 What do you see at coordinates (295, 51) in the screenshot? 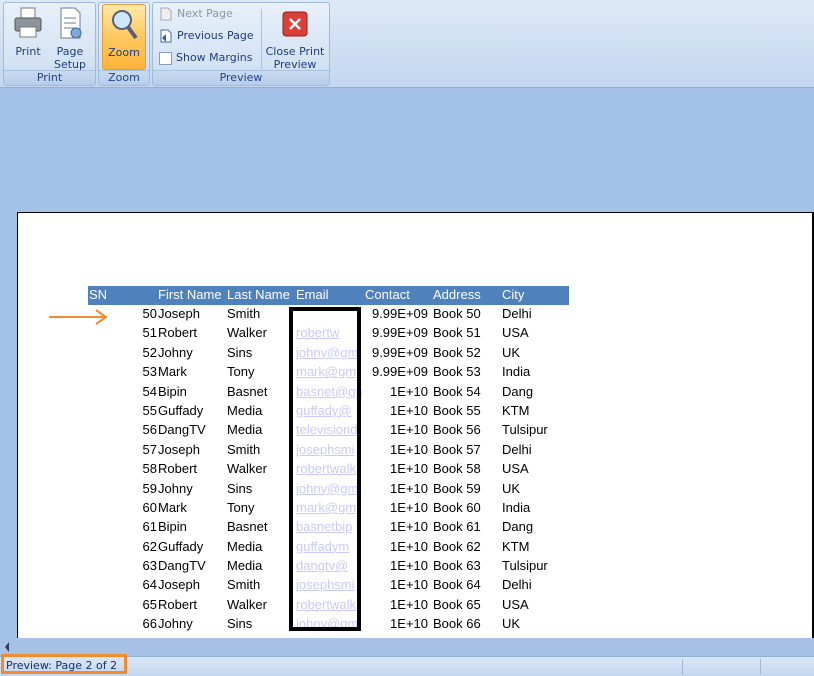
I see `close-label-1: Close Print` at bounding box center [295, 51].